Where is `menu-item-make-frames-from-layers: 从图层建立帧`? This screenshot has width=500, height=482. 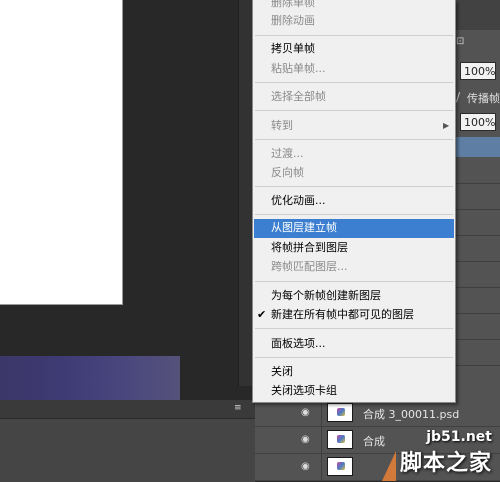
menu-item-make-frames-from-layers: 从图层建立帧 is located at coordinates (304, 228).